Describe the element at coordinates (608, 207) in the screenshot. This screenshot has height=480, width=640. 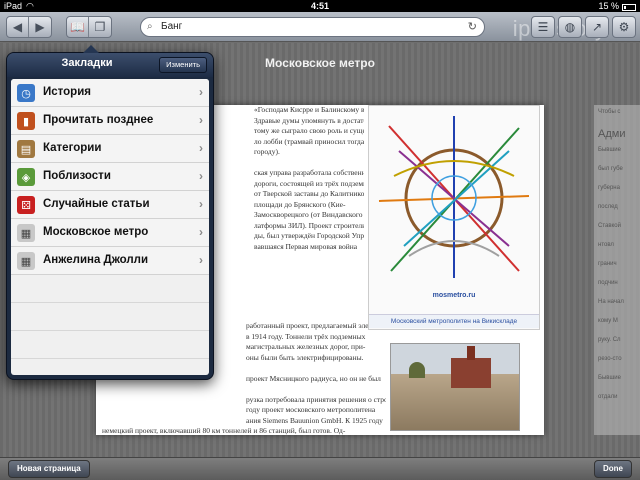
I see `preview-text-line: послед` at that location.